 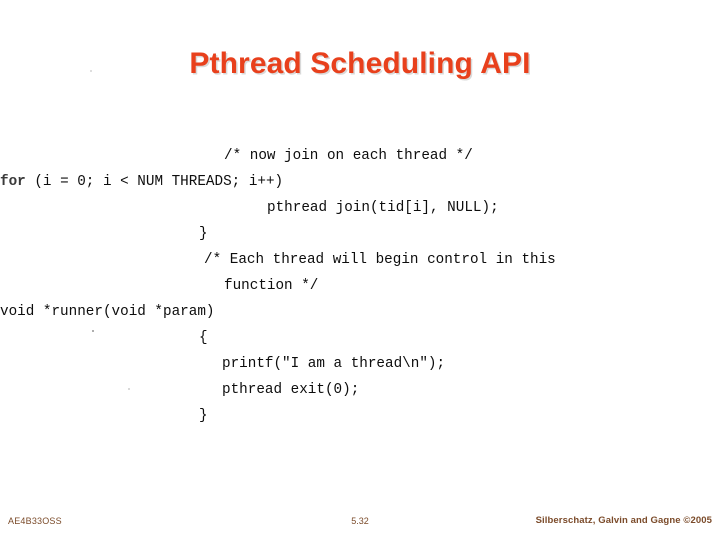 What do you see at coordinates (383, 208) in the screenshot?
I see `code-line: pthread join(tid[i], NULL);` at bounding box center [383, 208].